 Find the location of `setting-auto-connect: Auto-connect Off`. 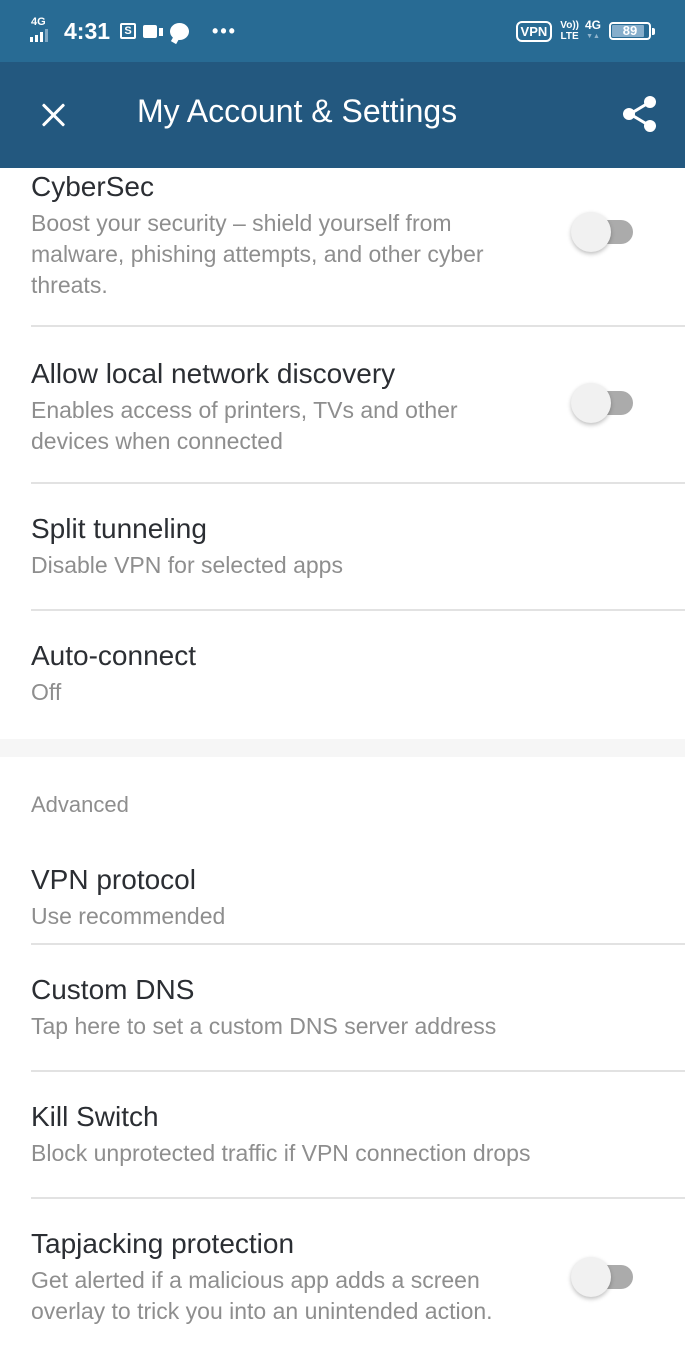

setting-auto-connect: Auto-connect Off is located at coordinates (358, 660).